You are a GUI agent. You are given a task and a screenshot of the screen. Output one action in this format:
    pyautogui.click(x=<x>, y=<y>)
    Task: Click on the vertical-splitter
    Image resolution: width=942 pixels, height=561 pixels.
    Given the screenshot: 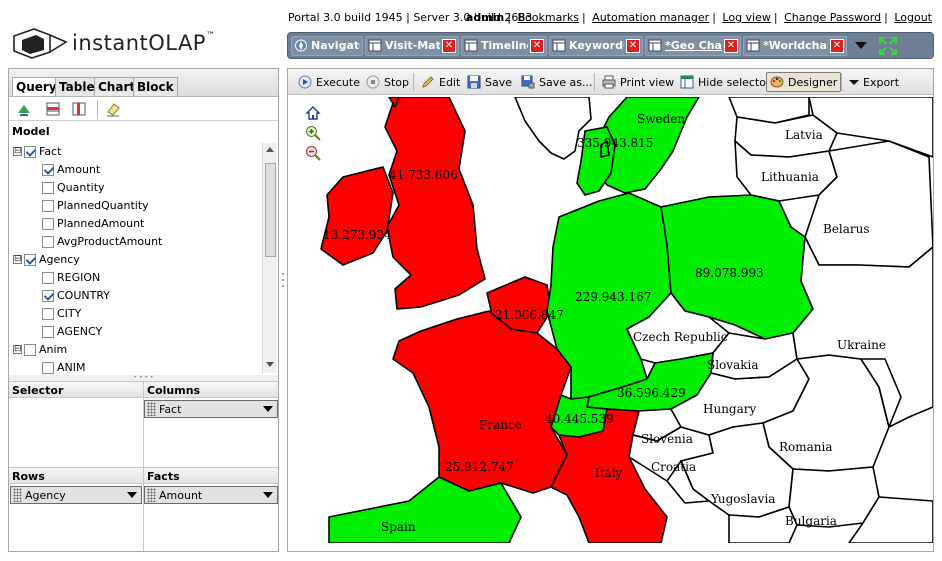 What is the action you would take?
    pyautogui.click(x=283, y=280)
    